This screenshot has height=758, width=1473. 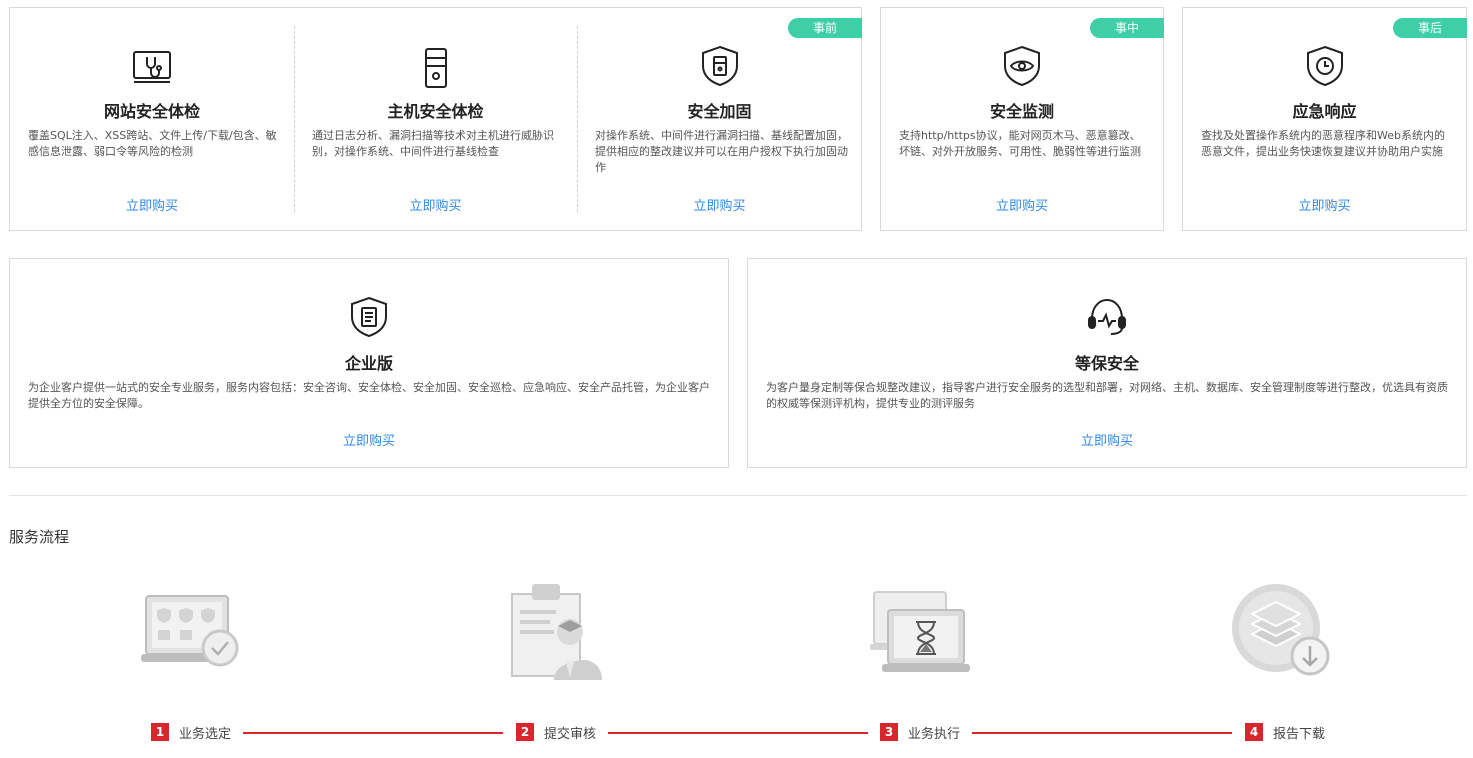 I want to click on step-label: 业务选定, so click(x=205, y=734).